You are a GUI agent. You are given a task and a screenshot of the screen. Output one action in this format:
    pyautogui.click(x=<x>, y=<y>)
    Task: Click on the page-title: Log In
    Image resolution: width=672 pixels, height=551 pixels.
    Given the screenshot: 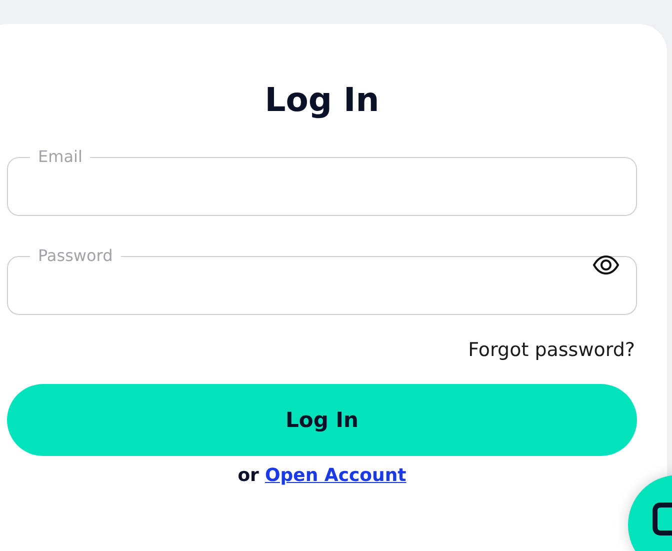 What is the action you would take?
    pyautogui.click(x=322, y=100)
    